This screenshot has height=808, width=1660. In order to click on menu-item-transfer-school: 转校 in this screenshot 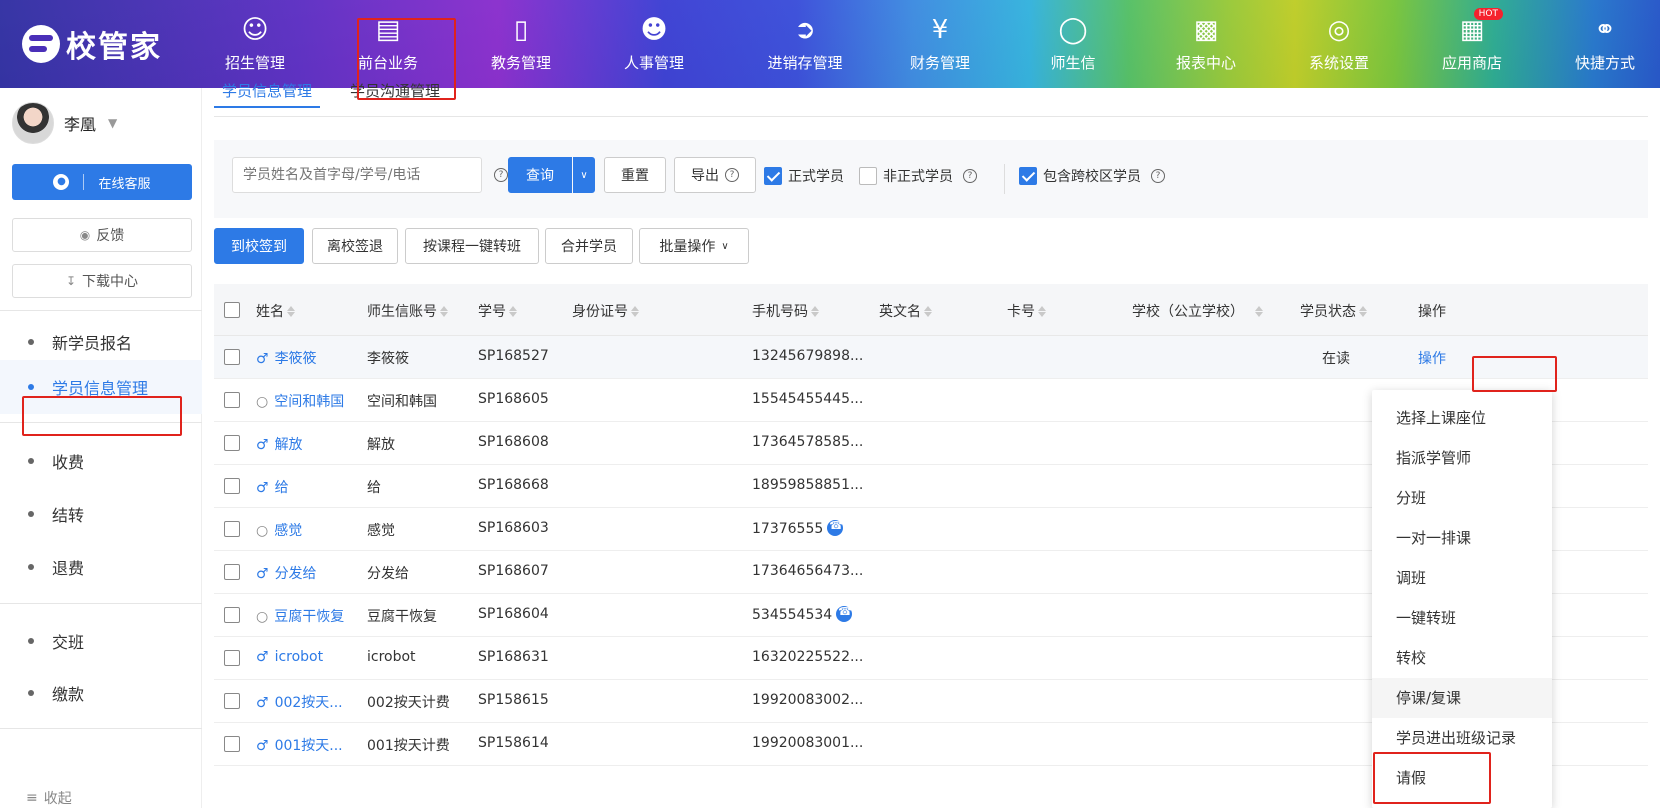, I will do `click(1462, 658)`.